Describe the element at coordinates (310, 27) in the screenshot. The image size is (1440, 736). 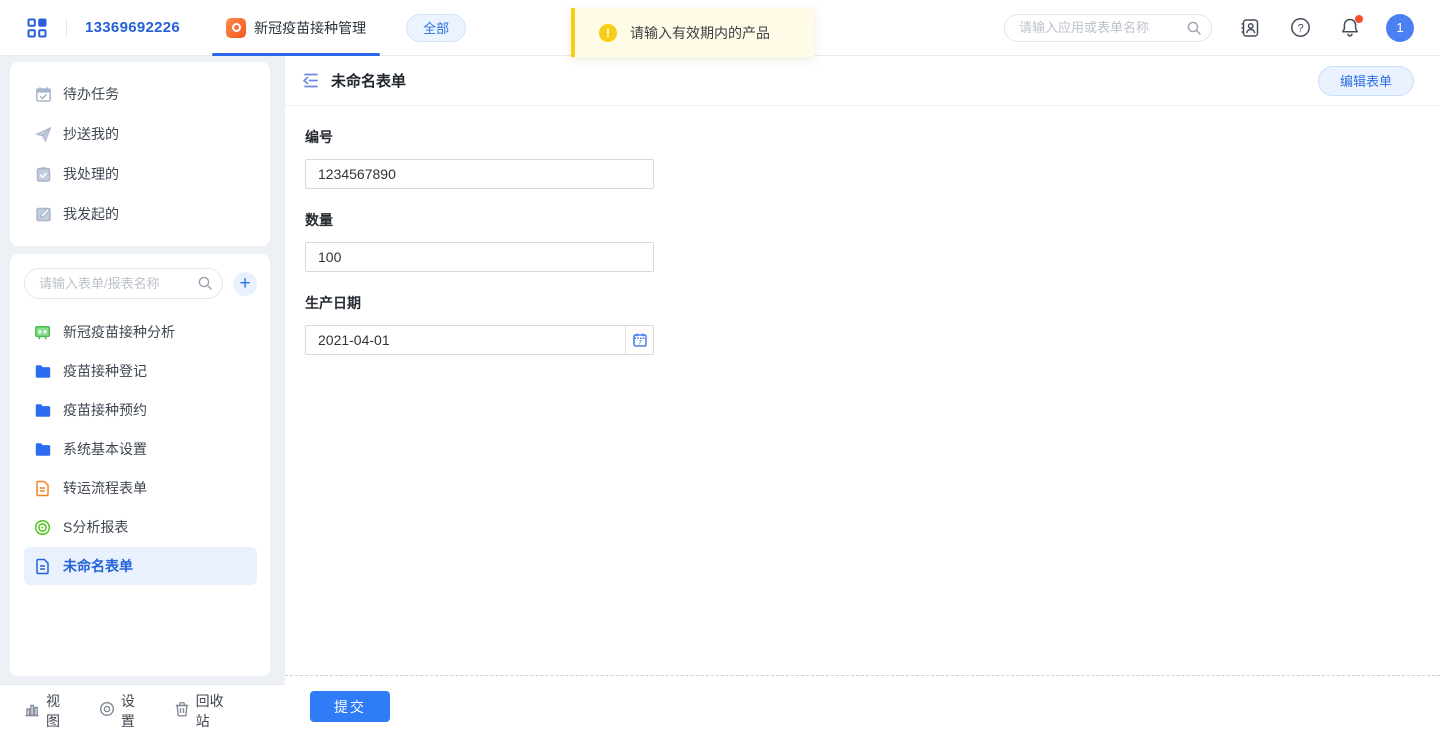
I see `tab-label: 新冠疫苗接种管理` at that location.